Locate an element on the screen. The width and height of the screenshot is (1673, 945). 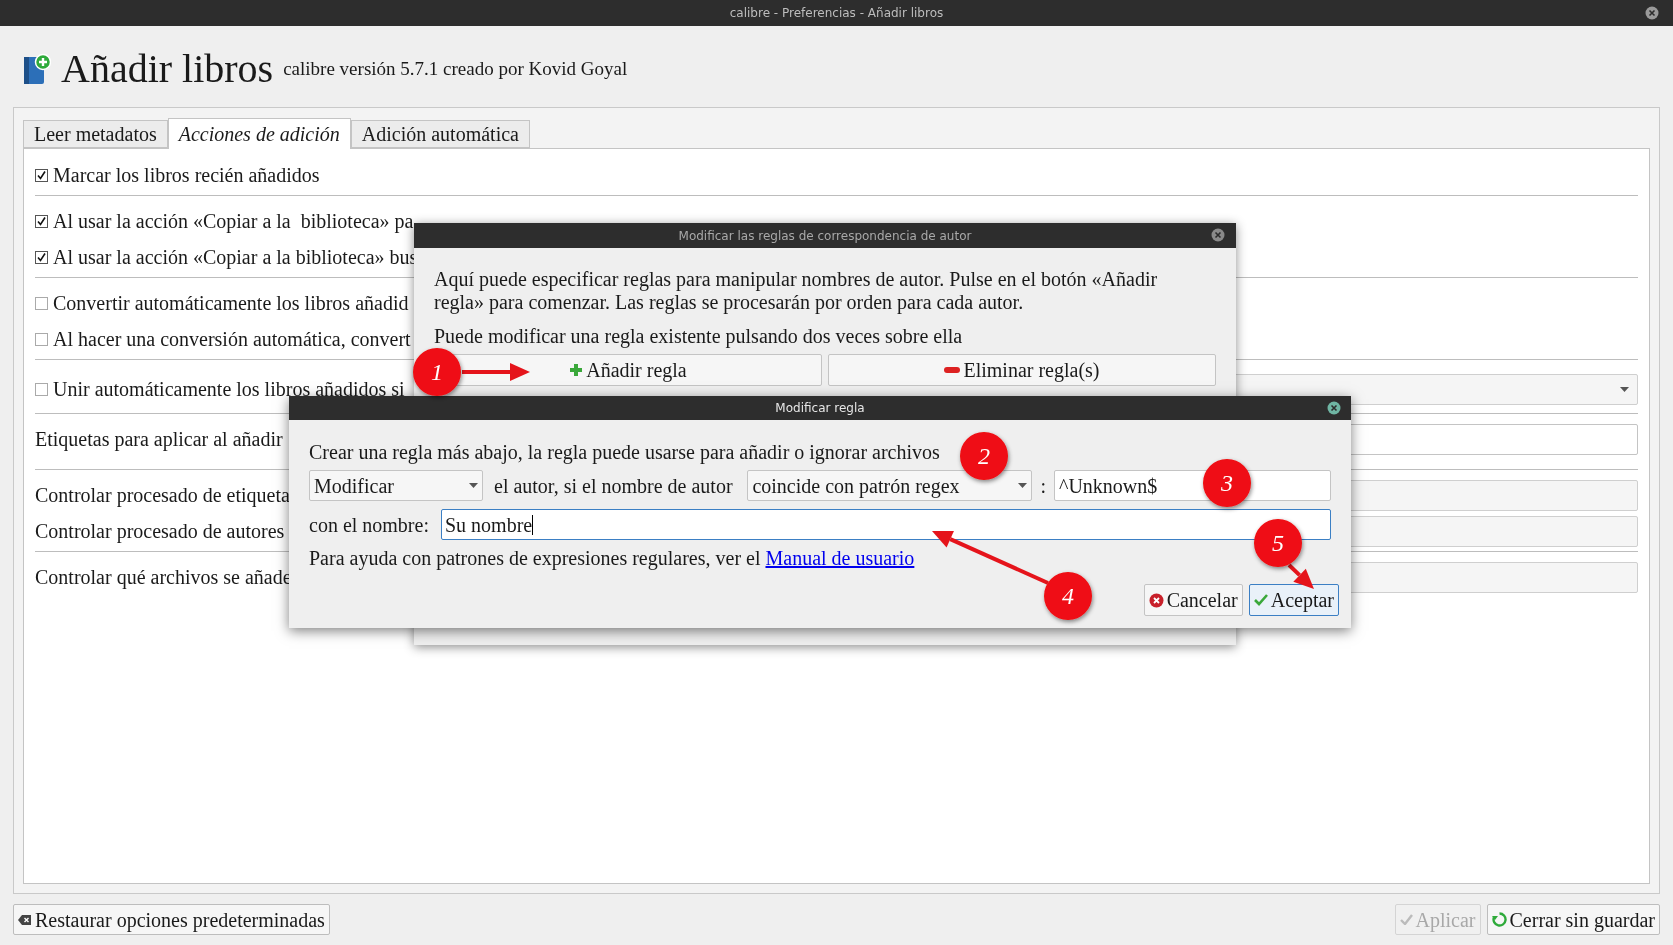
option-label: Controlar procesado de etiqueta is located at coordinates (162, 496).